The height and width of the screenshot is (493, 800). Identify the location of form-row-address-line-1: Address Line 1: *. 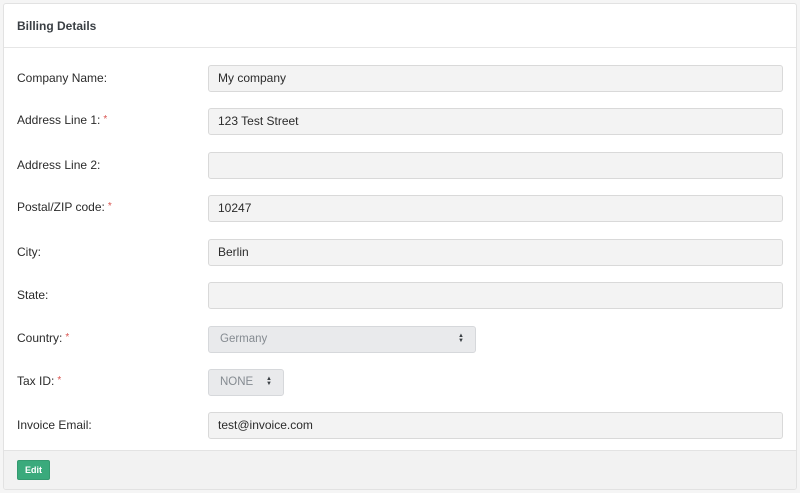
(400, 121).